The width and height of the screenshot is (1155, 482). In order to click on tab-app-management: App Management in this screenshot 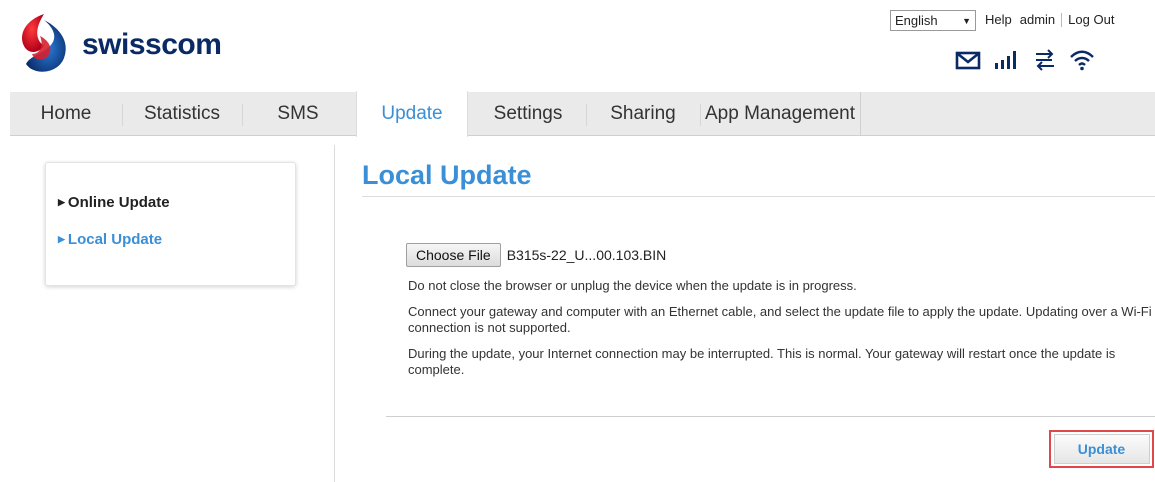, I will do `click(780, 114)`.